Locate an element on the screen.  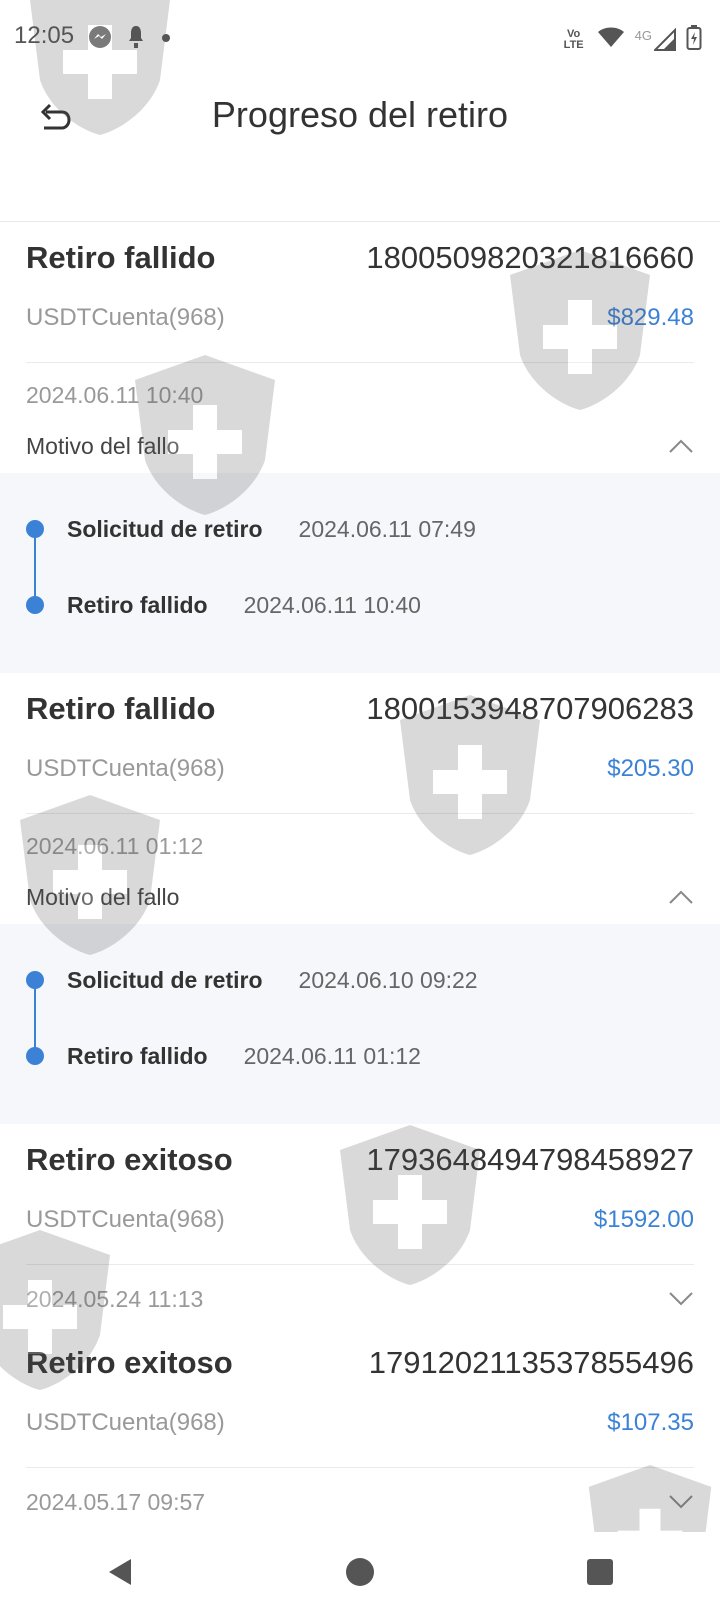
timeline-step: Solicitud de retiro 2024.06.10 09:22 is located at coordinates (360, 980).